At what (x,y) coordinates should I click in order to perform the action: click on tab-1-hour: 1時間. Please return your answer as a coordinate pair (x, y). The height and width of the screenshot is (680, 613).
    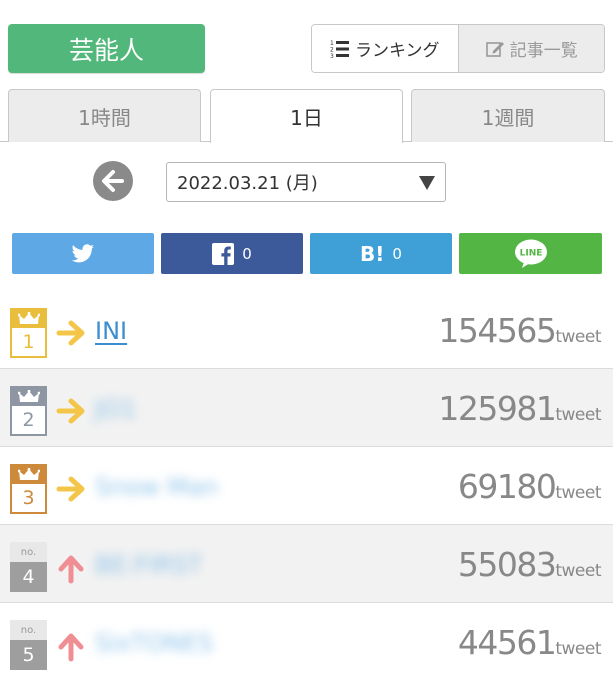
    Looking at the image, I should click on (104, 115).